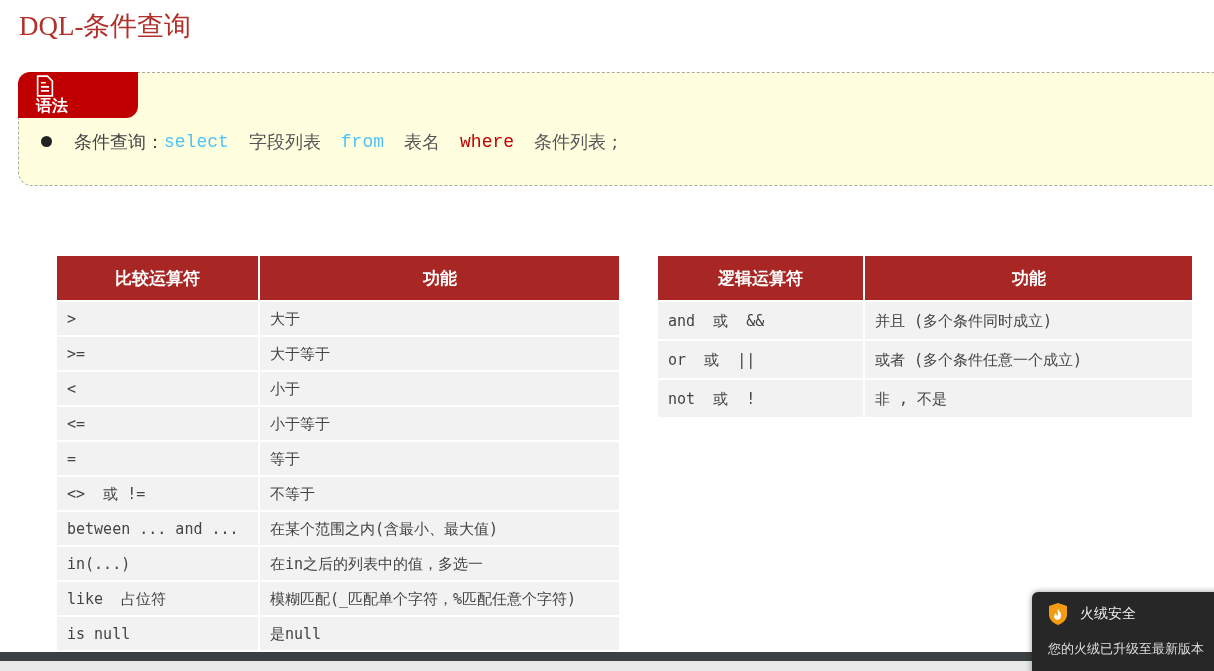 The width and height of the screenshot is (1214, 671). I want to click on table-cell: 小于等于, so click(439, 423).